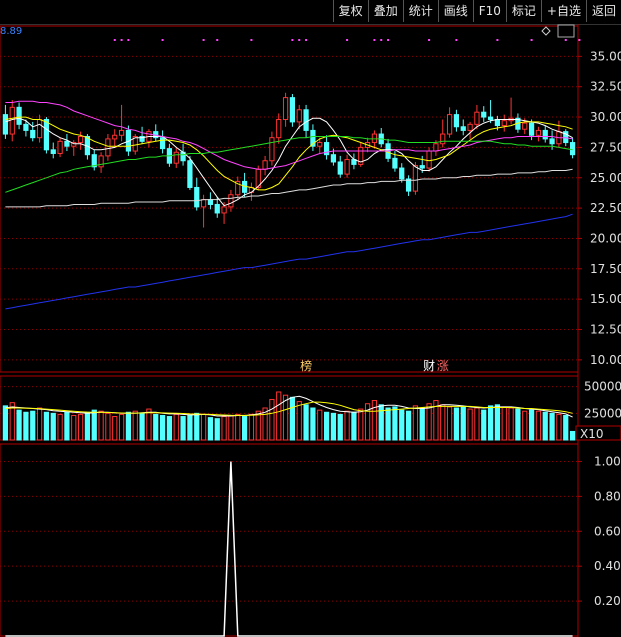 Image resolution: width=621 pixels, height=637 pixels. Describe the element at coordinates (566, 31) in the screenshot. I see `scroll-box-icon` at that location.